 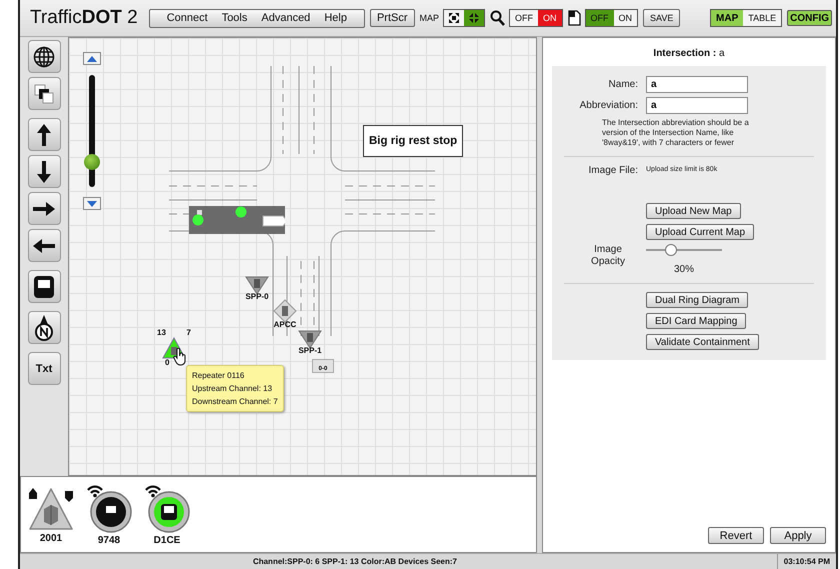 I want to click on help-text: The Intersection abbreviation should be a version of the Intersection Name, like '8way&19', with 7 characters or fewer, so click(x=676, y=133).